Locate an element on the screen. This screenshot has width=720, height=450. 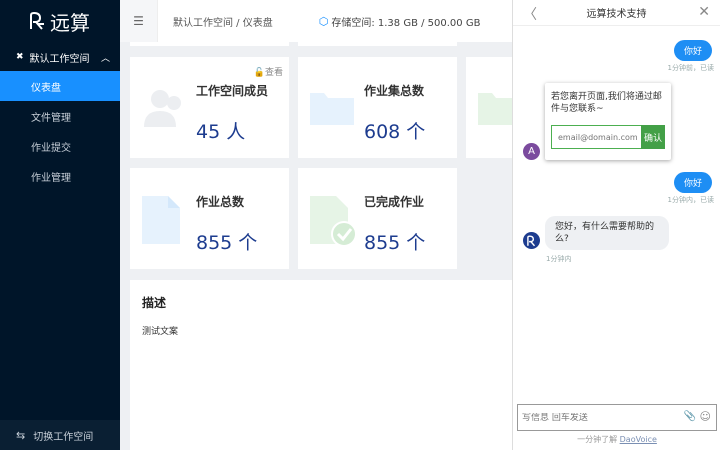
chat-header: 〈 远算技术支持 ✕ is located at coordinates (616, 13).